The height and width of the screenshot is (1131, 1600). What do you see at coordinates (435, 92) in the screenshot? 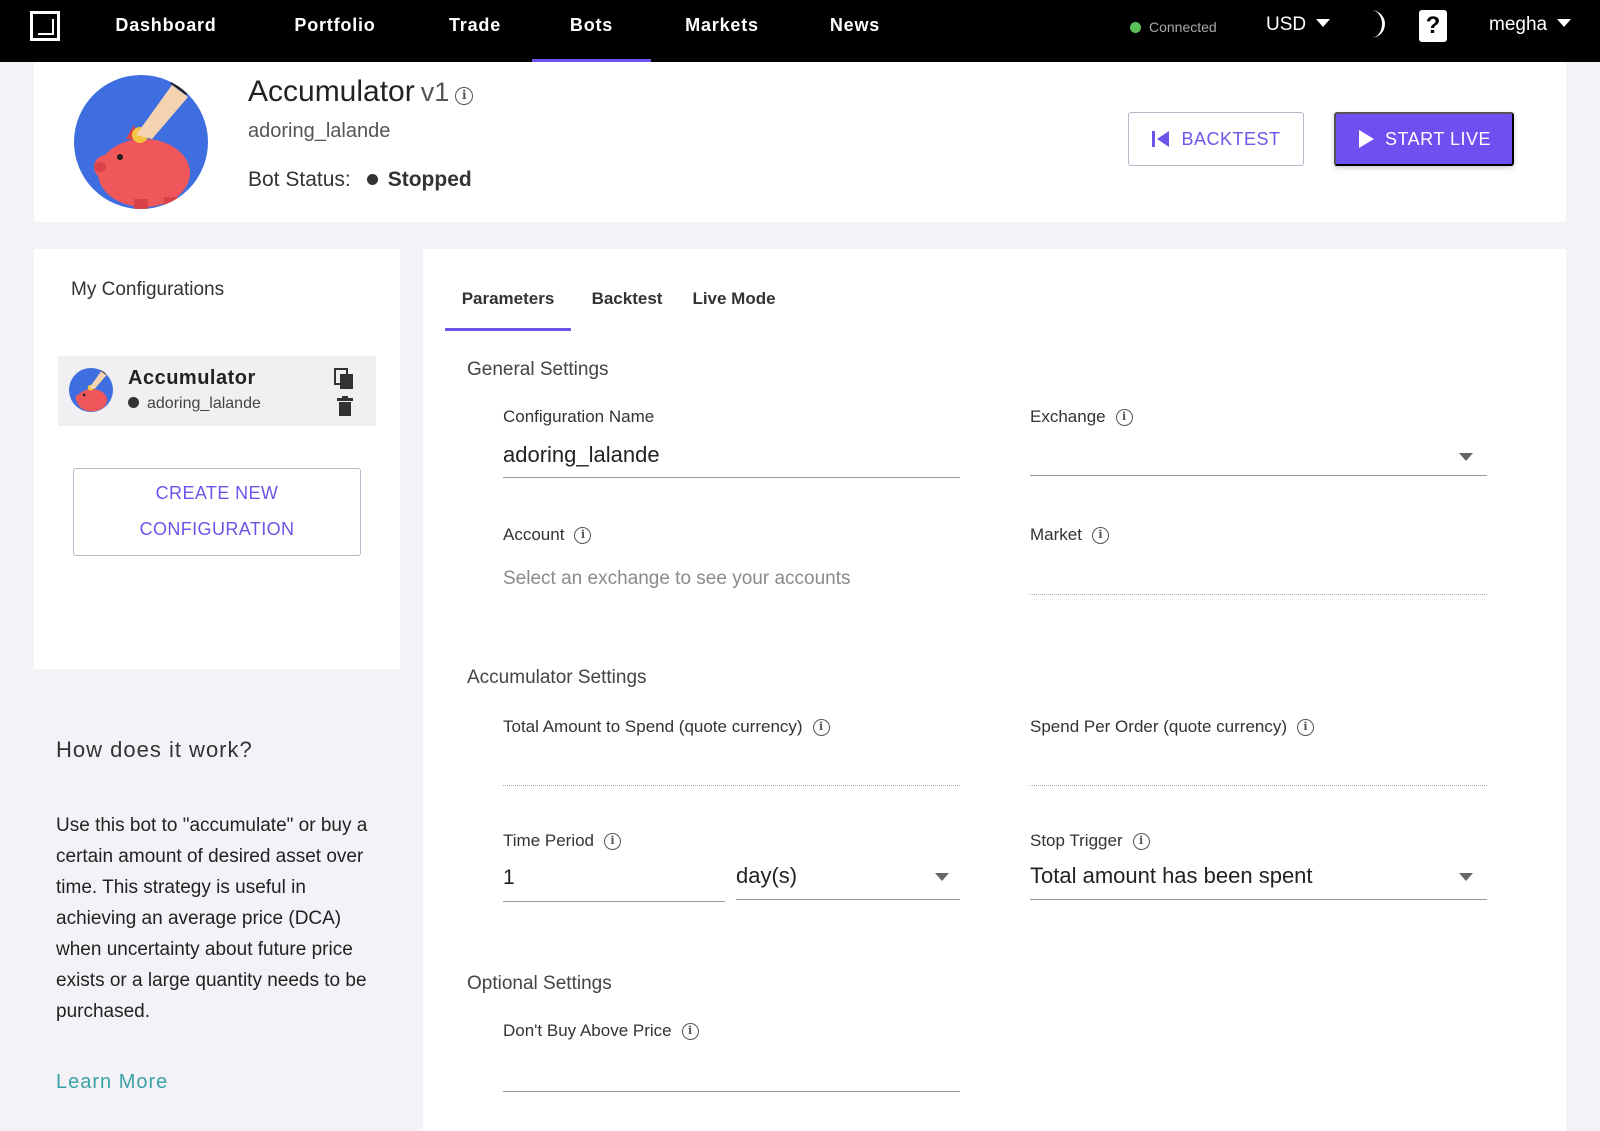
I see `bot-version: v1` at bounding box center [435, 92].